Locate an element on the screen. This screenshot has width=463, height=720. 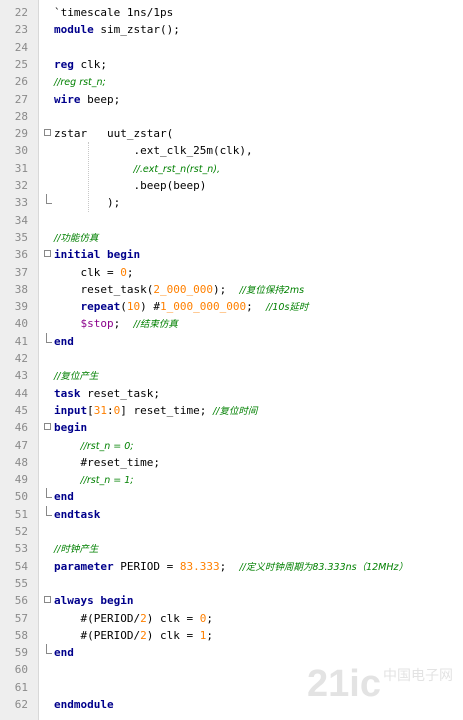
code-token: ( is located at coordinates (123, 307).